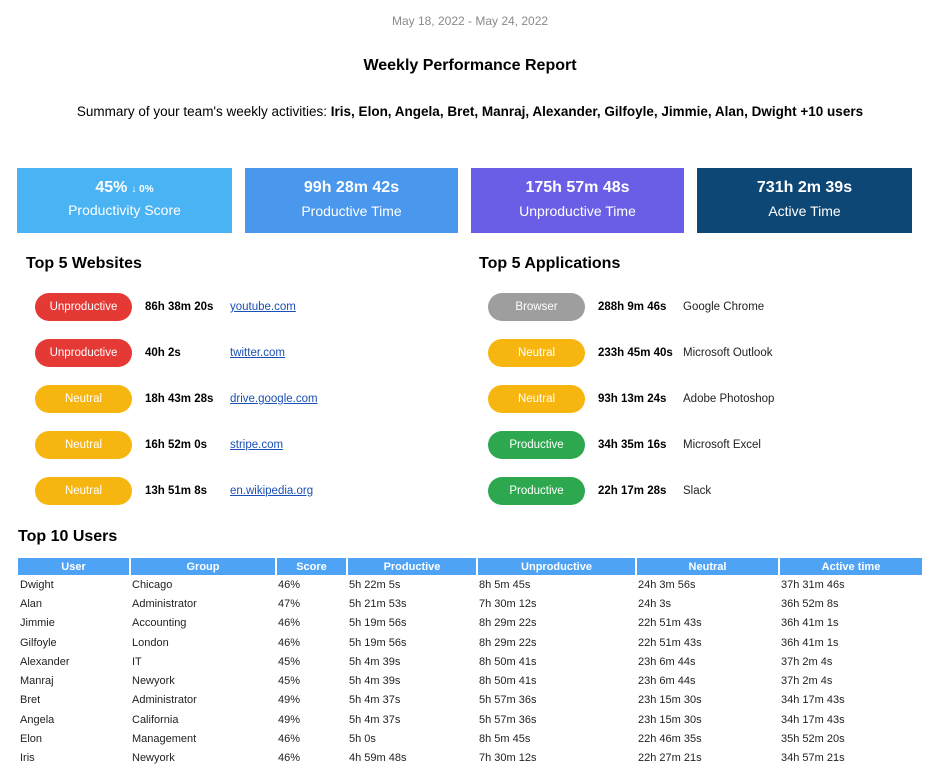 Image resolution: width=929 pixels, height=782 pixels. What do you see at coordinates (37, 584) in the screenshot?
I see `user-name: Dwight` at bounding box center [37, 584].